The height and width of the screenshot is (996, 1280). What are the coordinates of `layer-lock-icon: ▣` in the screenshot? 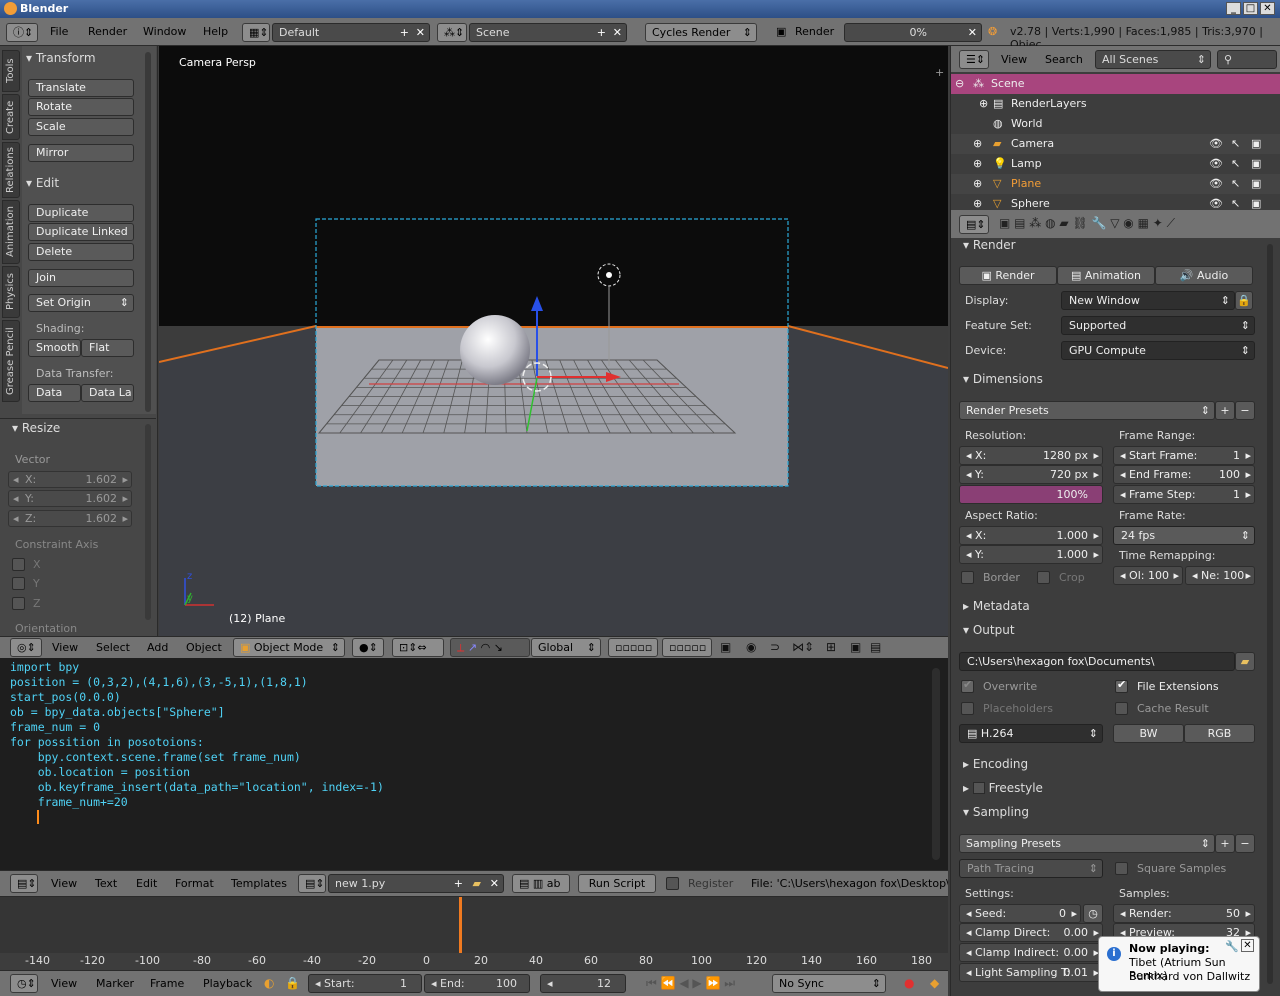 It's located at (725, 647).